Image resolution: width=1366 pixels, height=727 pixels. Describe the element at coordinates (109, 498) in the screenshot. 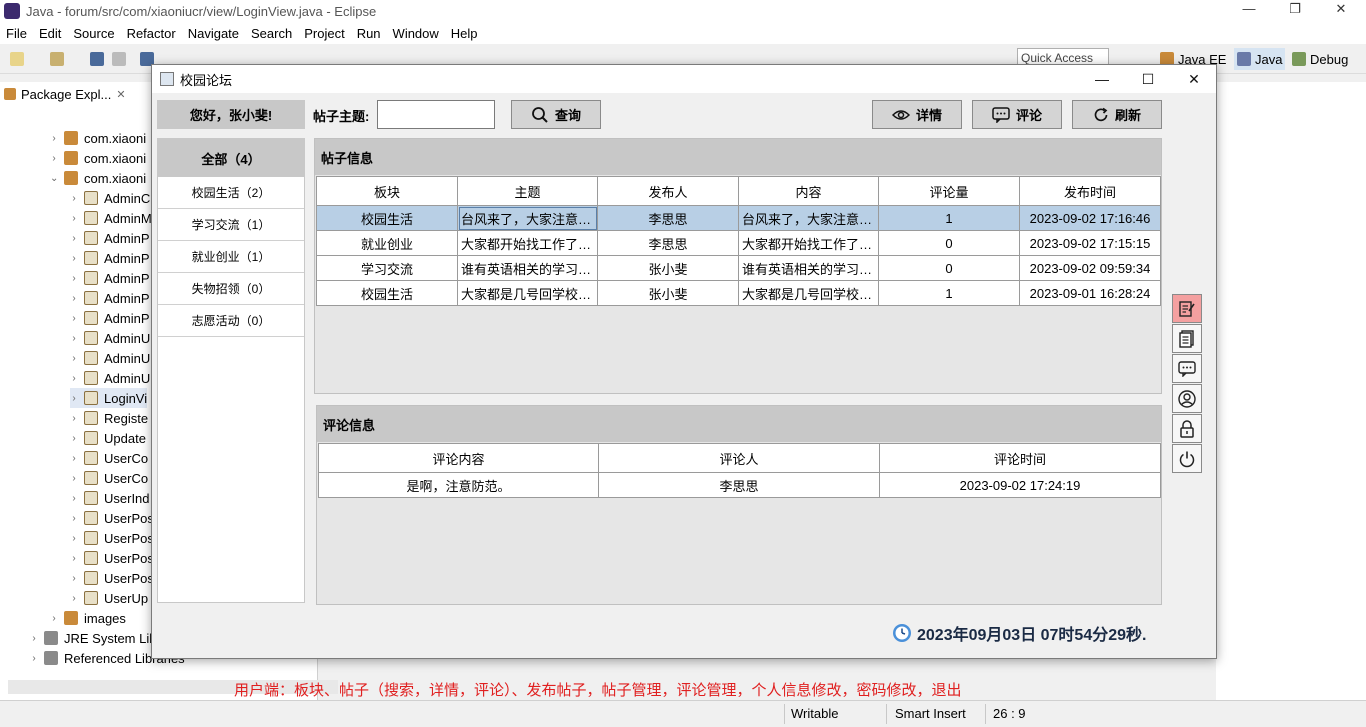

I see `tree-item: › UserInd` at that location.